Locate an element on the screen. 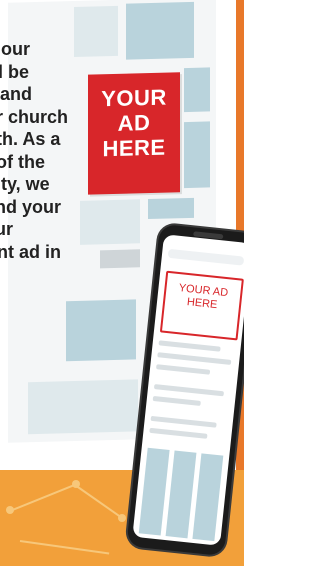  phone-ad-placeholder: YOUR AD HERE is located at coordinates (201, 305).